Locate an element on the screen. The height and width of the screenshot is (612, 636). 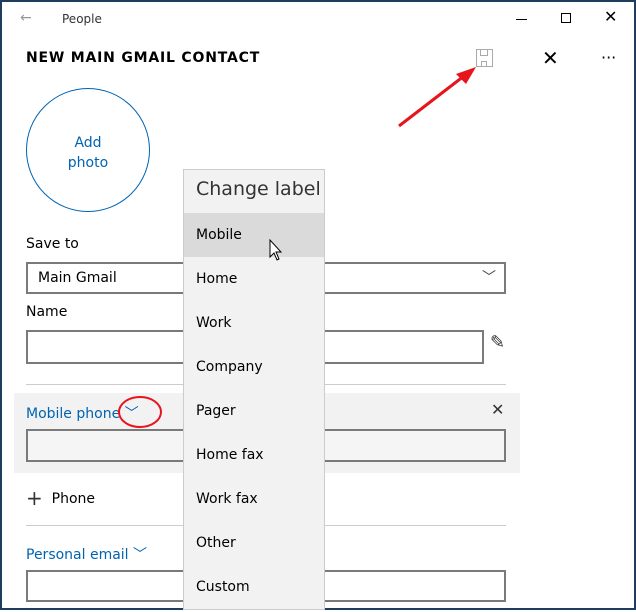
red-arrow-annotation is located at coordinates (437, 97).